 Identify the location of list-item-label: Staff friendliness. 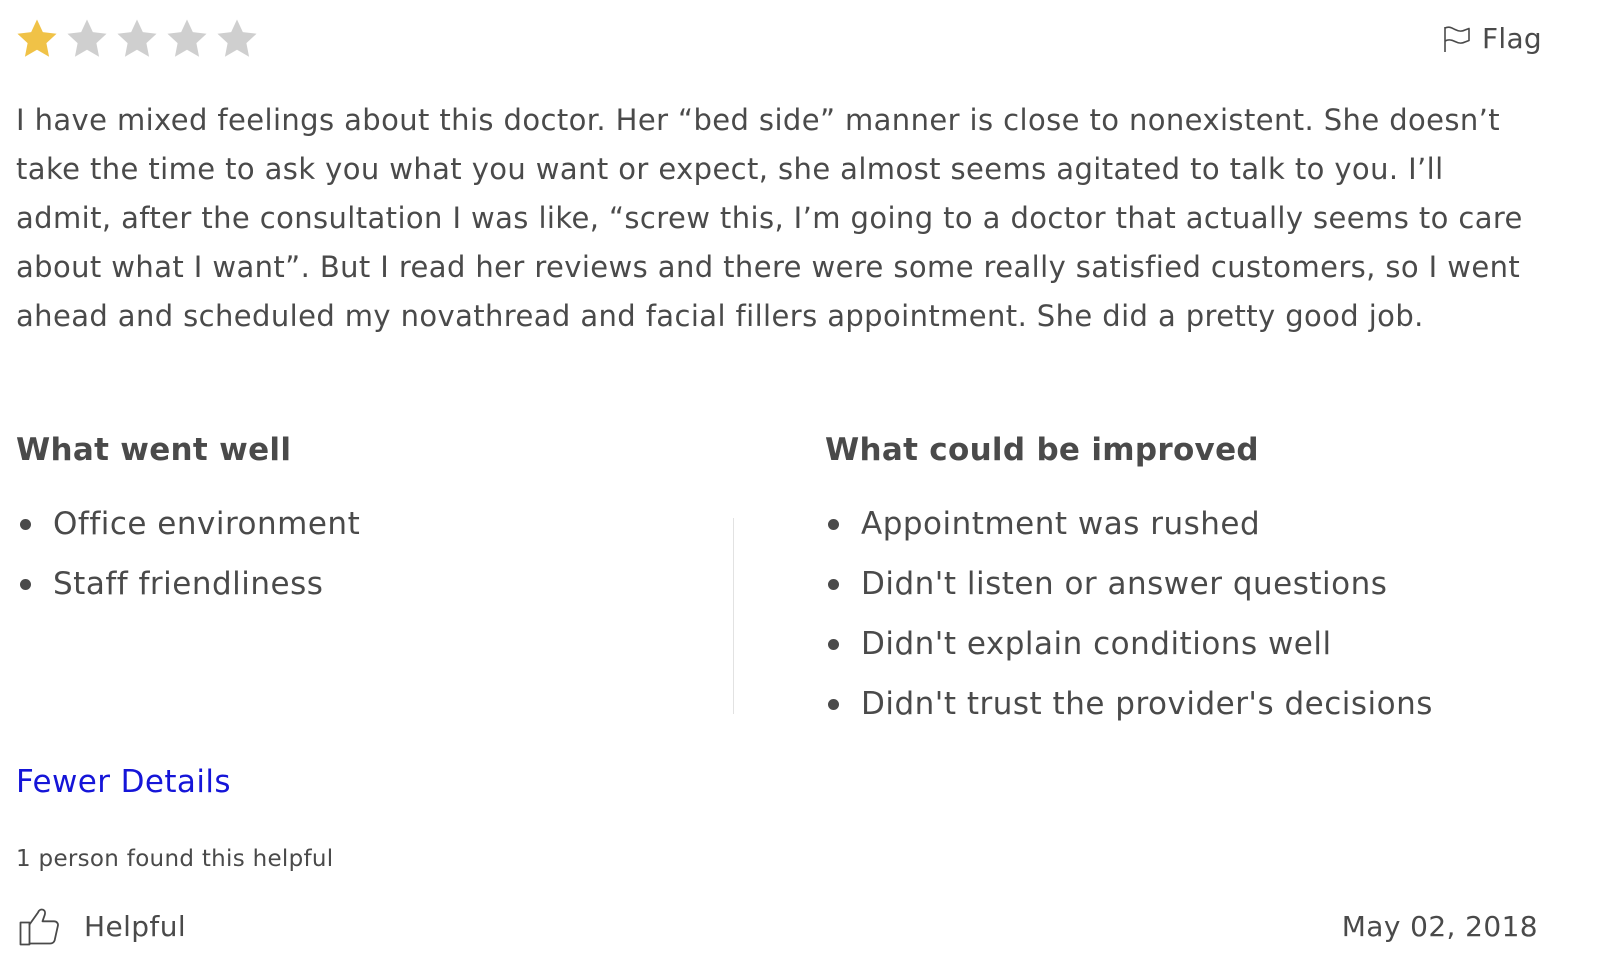
(188, 584).